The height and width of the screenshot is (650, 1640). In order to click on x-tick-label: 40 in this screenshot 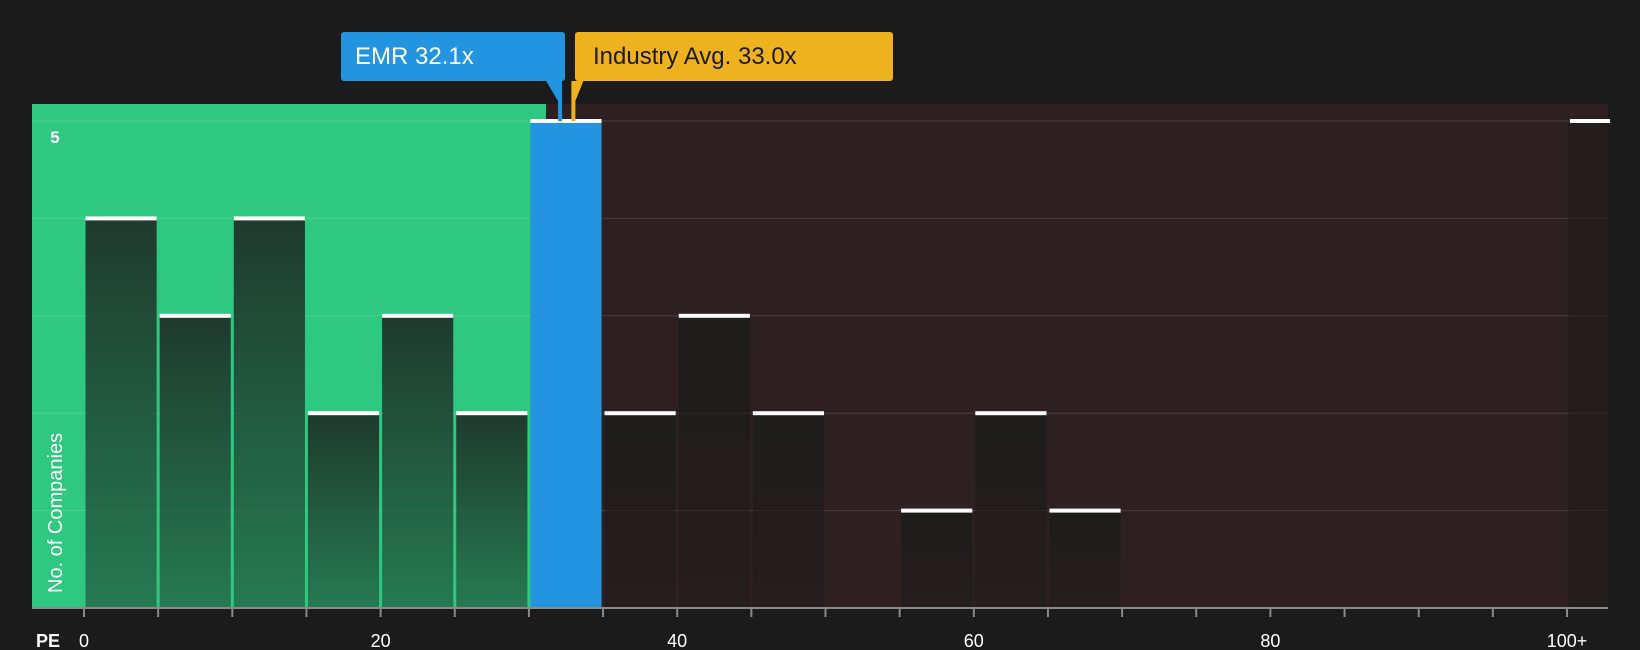, I will do `click(677, 640)`.